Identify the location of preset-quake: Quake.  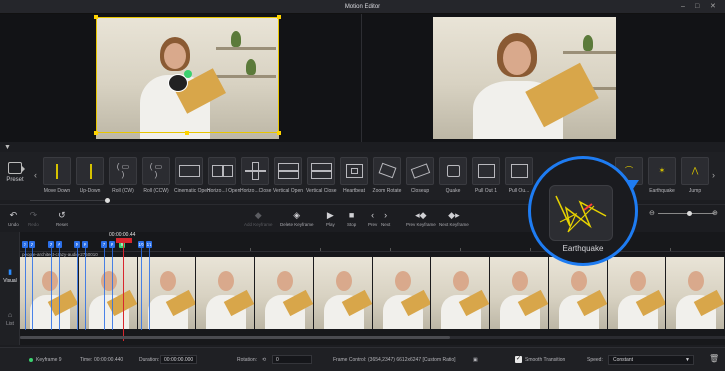
(453, 175).